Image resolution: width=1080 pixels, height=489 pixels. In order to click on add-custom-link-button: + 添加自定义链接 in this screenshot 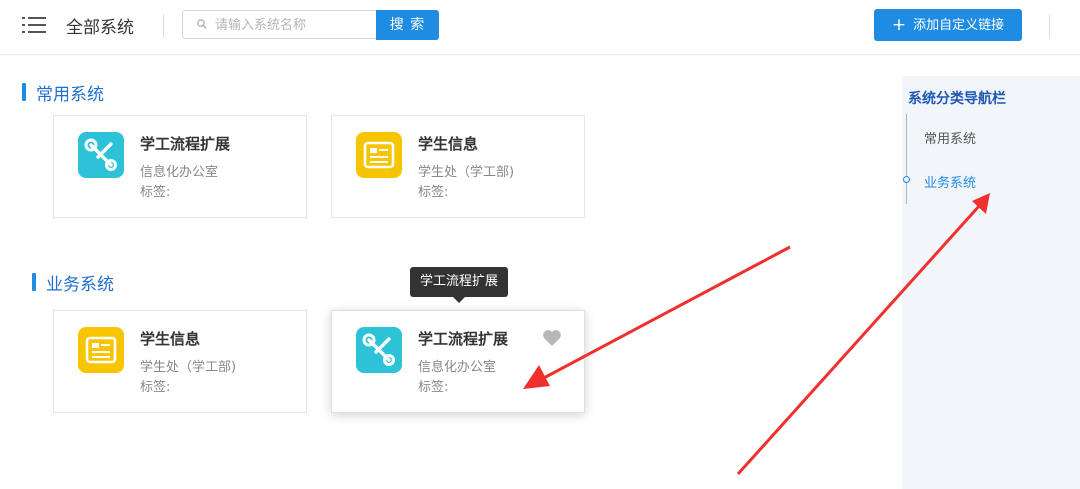, I will do `click(948, 25)`.